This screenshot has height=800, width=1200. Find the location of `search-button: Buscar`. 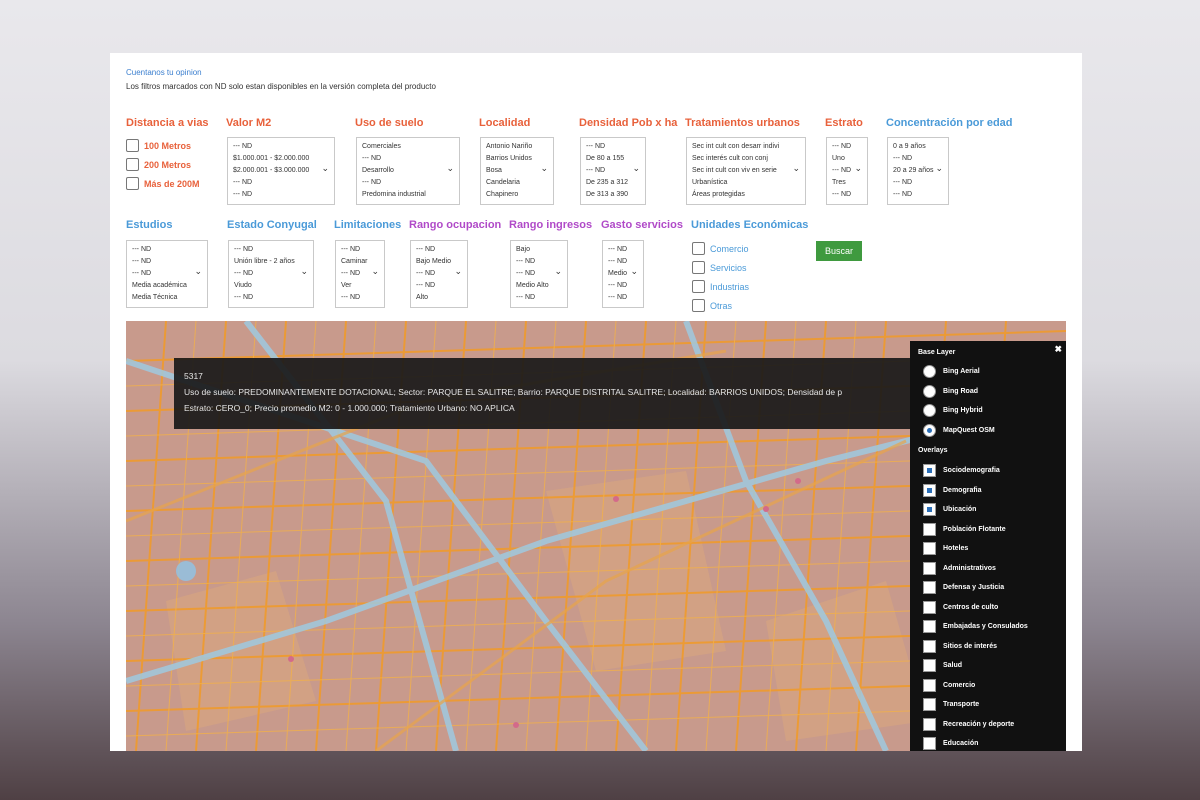

search-button: Buscar is located at coordinates (839, 251).